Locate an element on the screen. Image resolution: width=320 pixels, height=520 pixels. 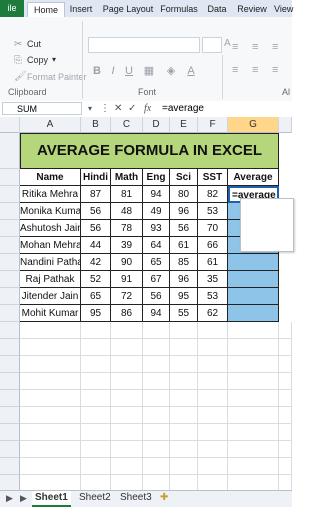
column-header-c: C is located at coordinates (127, 125).